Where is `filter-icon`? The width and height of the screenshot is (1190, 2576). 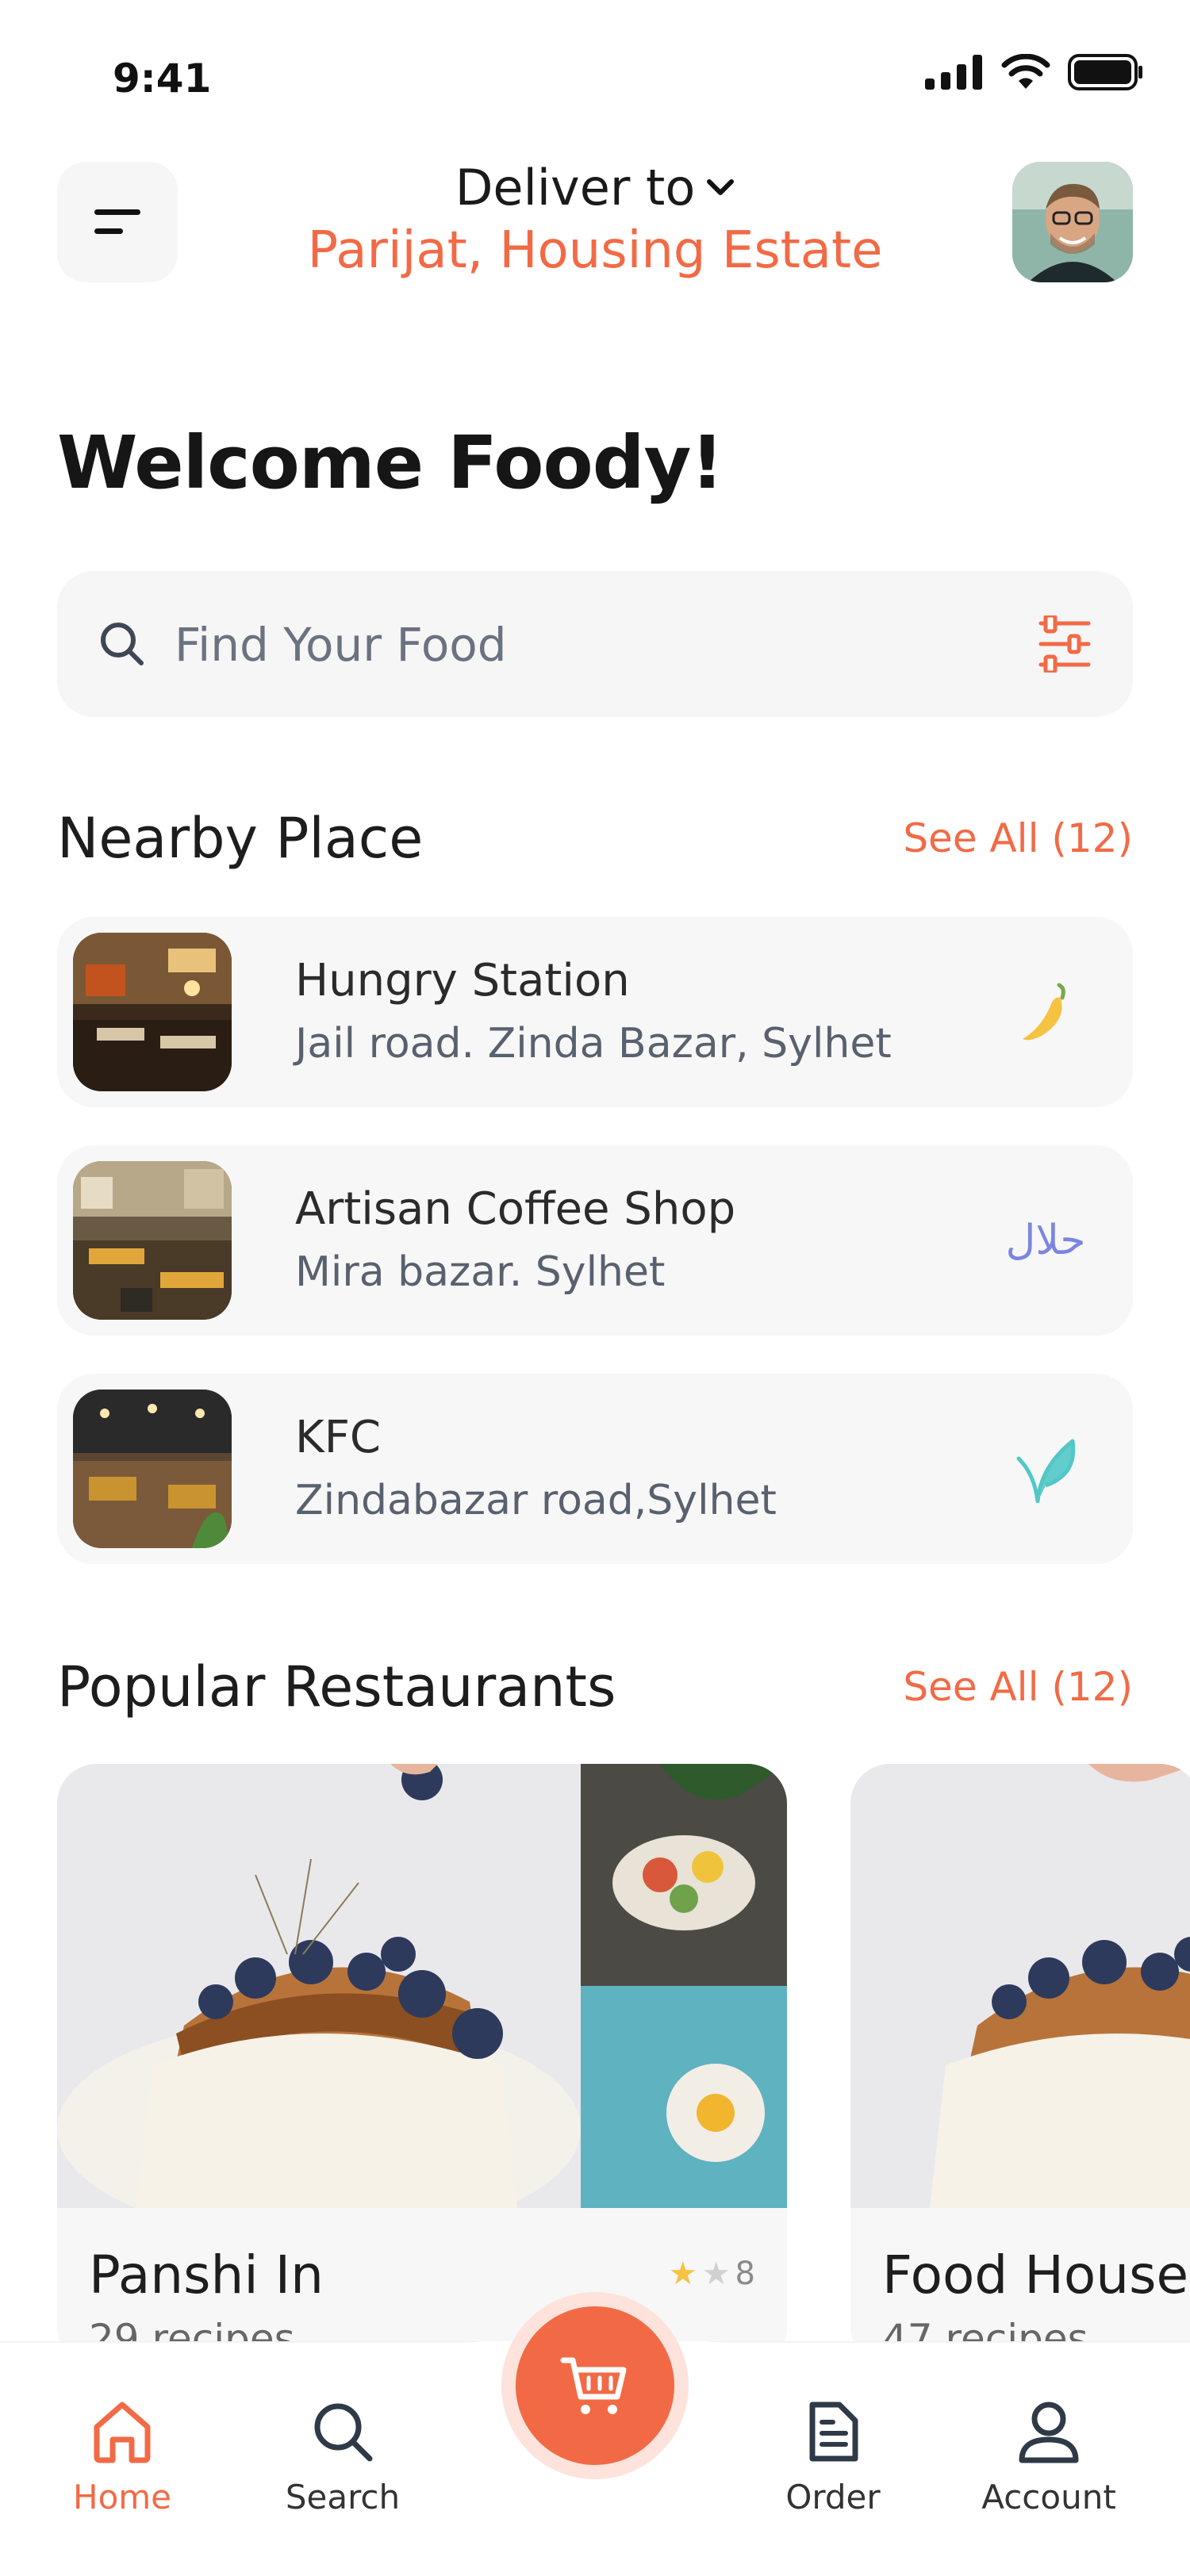 filter-icon is located at coordinates (1065, 644).